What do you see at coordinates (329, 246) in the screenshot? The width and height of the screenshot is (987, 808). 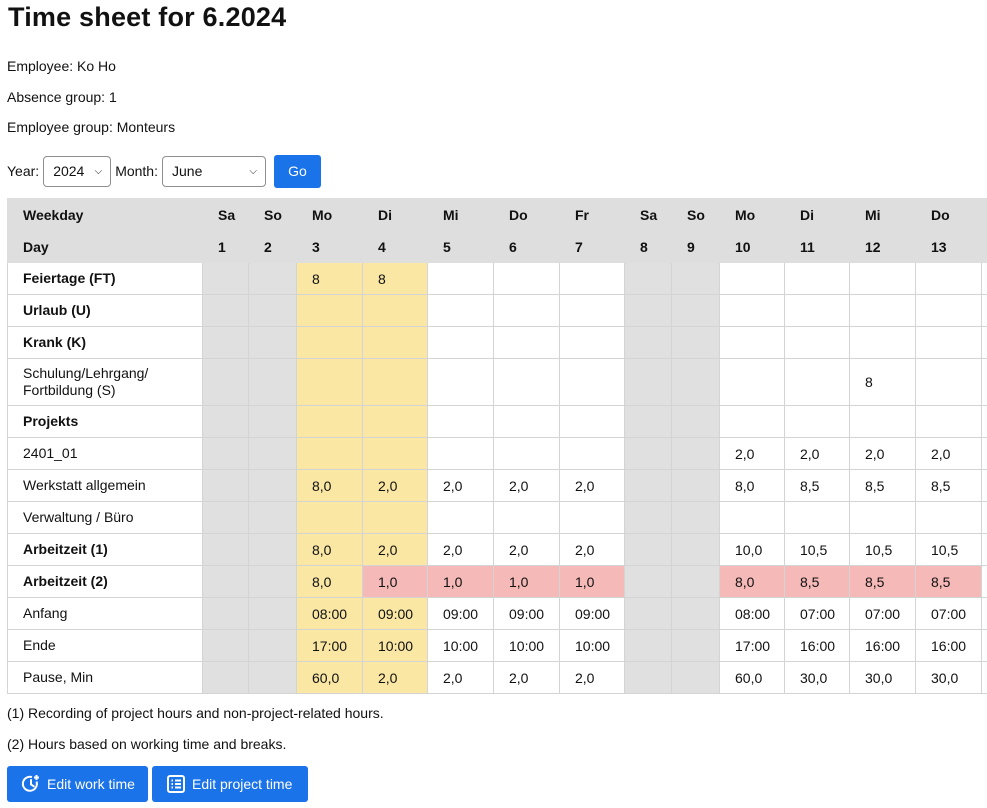 I see `day-cell: 3` at bounding box center [329, 246].